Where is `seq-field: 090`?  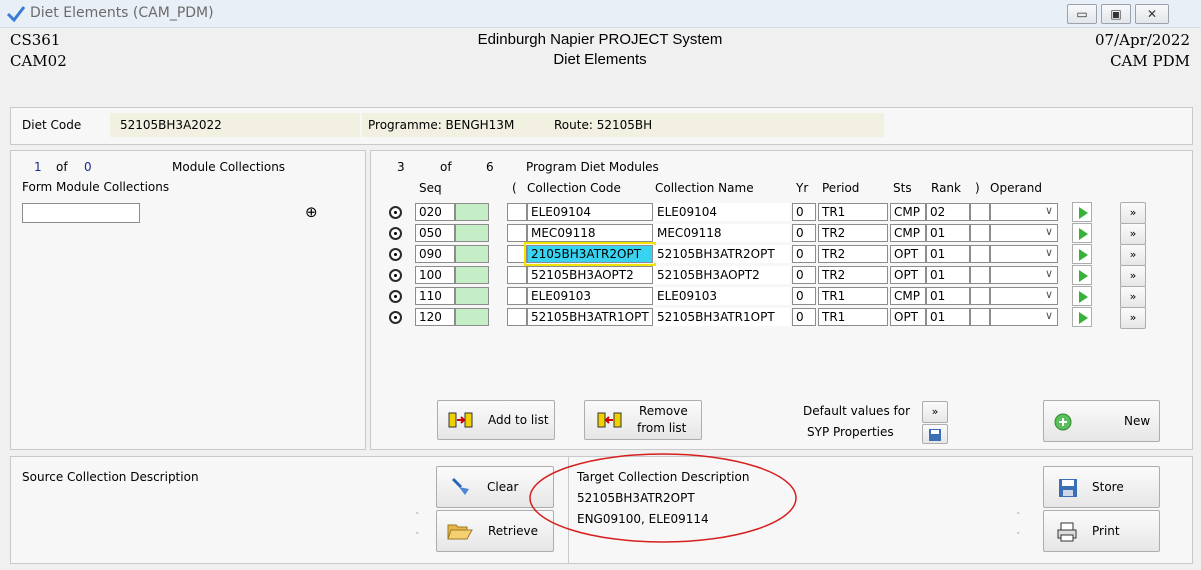 seq-field: 090 is located at coordinates (435, 254).